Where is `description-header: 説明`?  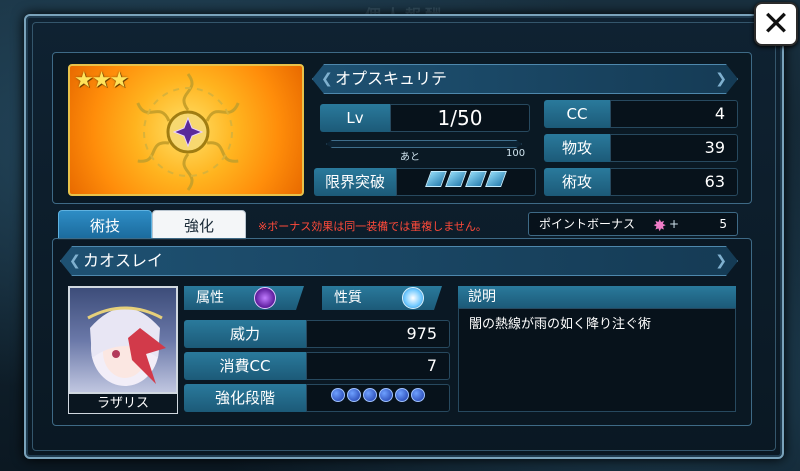
description-header: 説明 is located at coordinates (597, 297).